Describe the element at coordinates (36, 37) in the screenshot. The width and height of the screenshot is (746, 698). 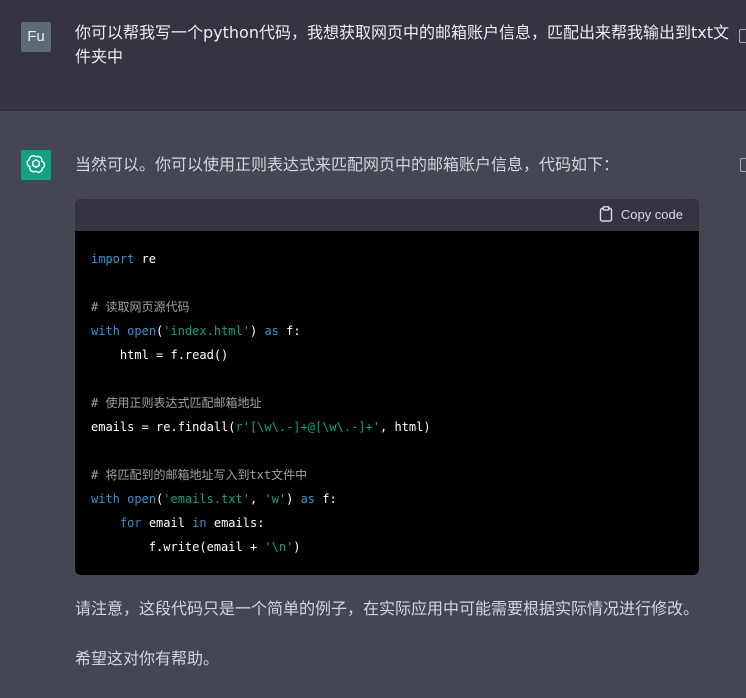
I see `user-avatar: Fu` at that location.